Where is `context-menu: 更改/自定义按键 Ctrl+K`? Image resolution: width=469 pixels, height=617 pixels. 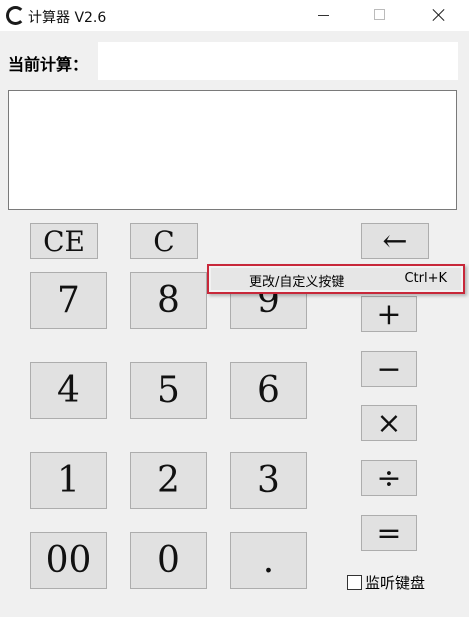
context-menu: 更改/自定义按键 Ctrl+K is located at coordinates (336, 279).